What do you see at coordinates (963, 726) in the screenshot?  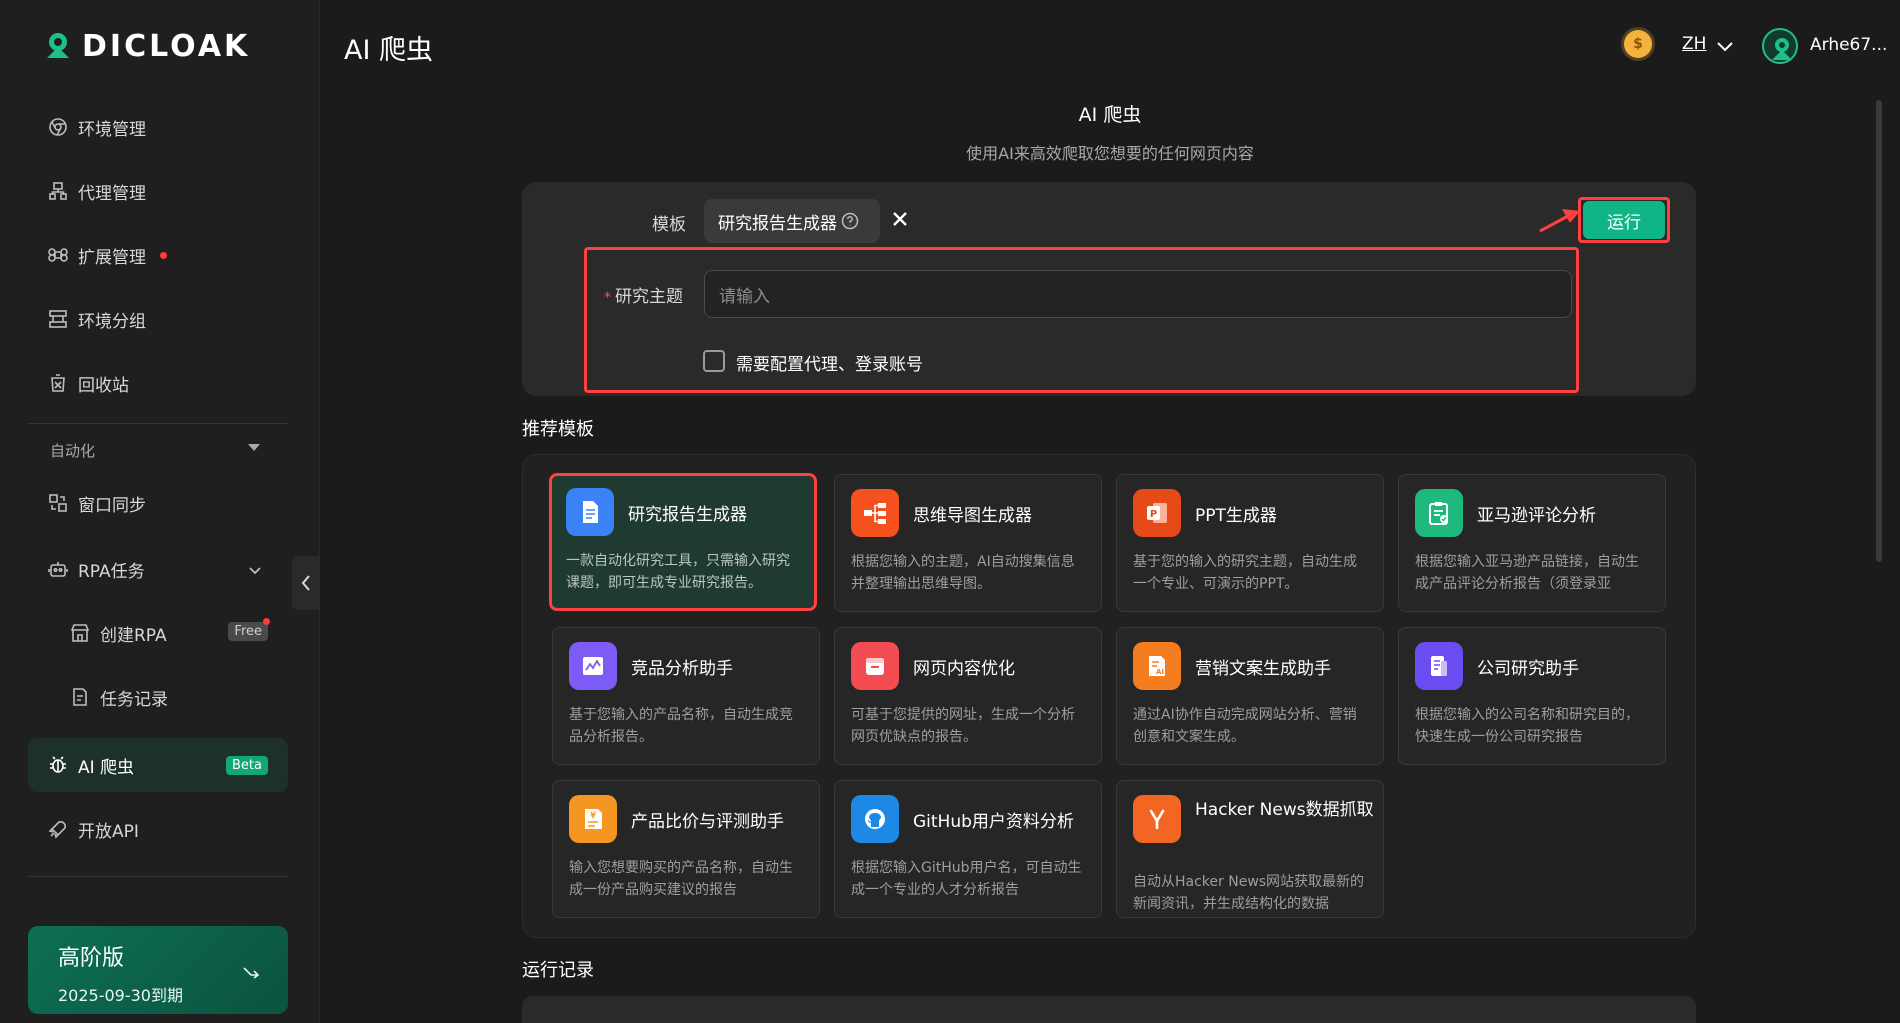 I see `card-desc: 可基于您提供的网址，生成一个分析网页优缺点的报告。` at bounding box center [963, 726].